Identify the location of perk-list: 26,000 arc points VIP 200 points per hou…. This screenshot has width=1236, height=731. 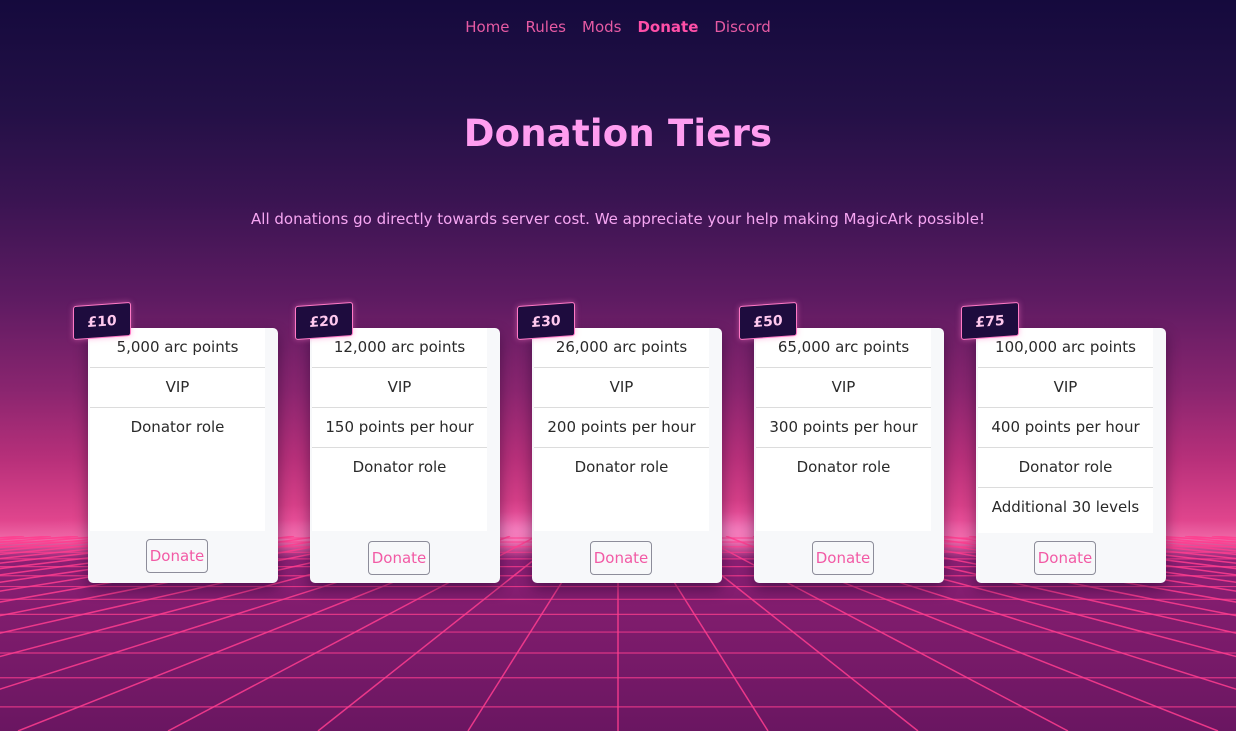
(621, 429).